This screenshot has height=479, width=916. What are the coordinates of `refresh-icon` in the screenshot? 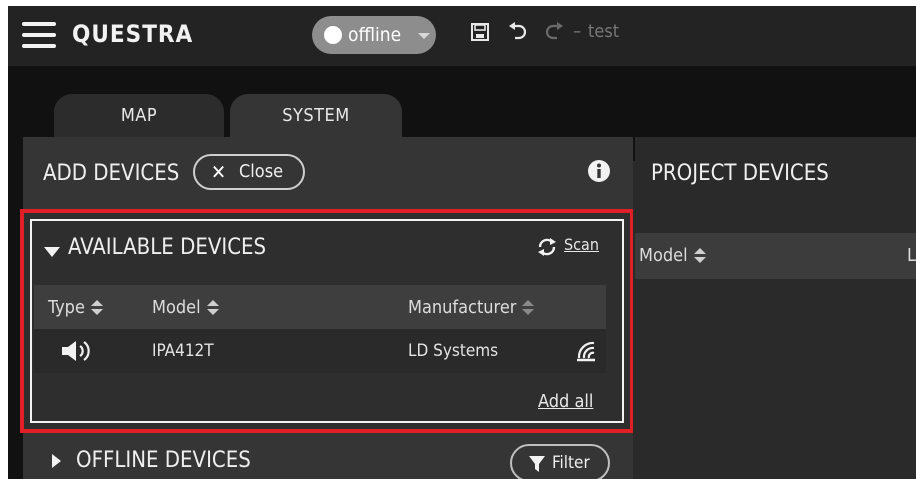 It's located at (547, 247).